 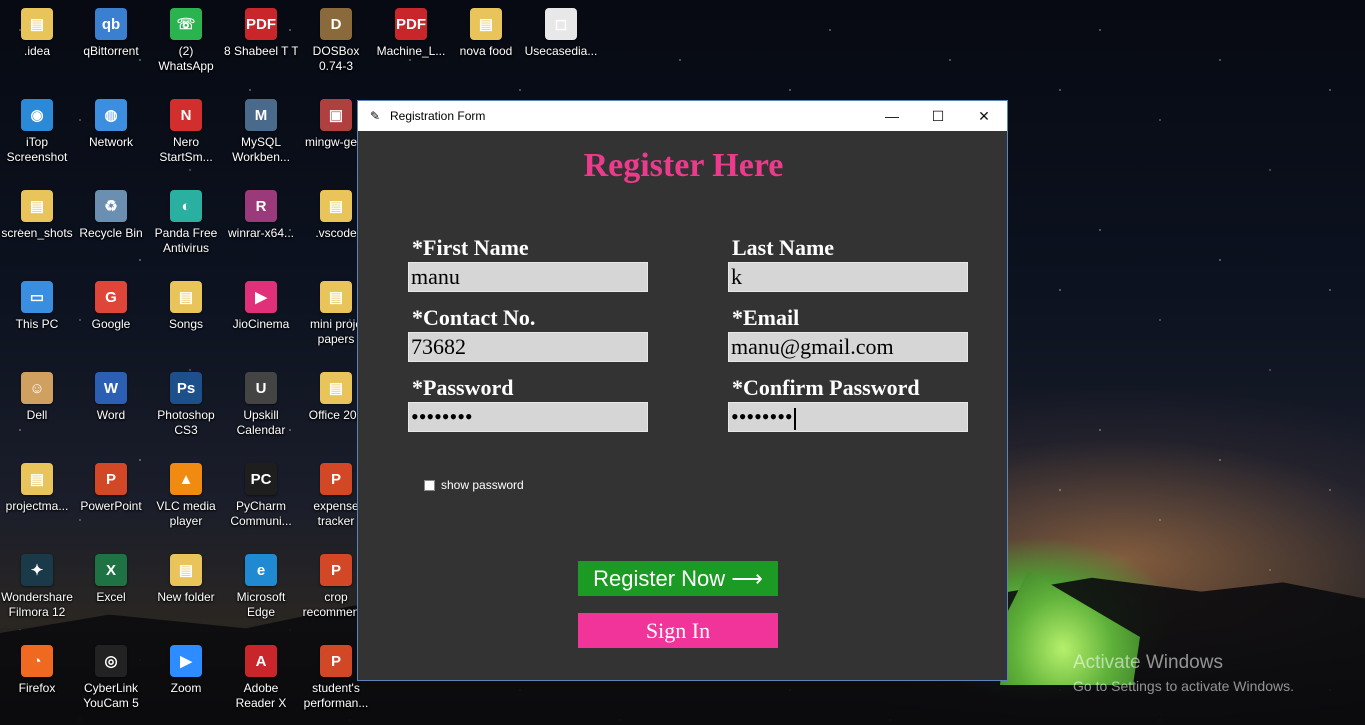 I want to click on confirm-password-input: ••••••••, so click(x=848, y=417).